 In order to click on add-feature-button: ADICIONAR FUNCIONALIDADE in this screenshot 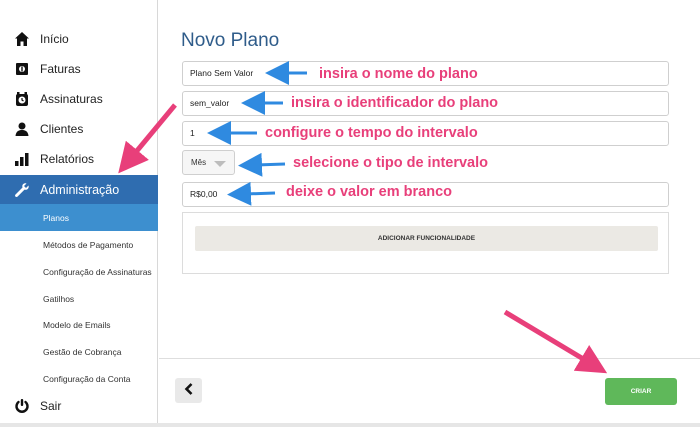, I will do `click(426, 238)`.